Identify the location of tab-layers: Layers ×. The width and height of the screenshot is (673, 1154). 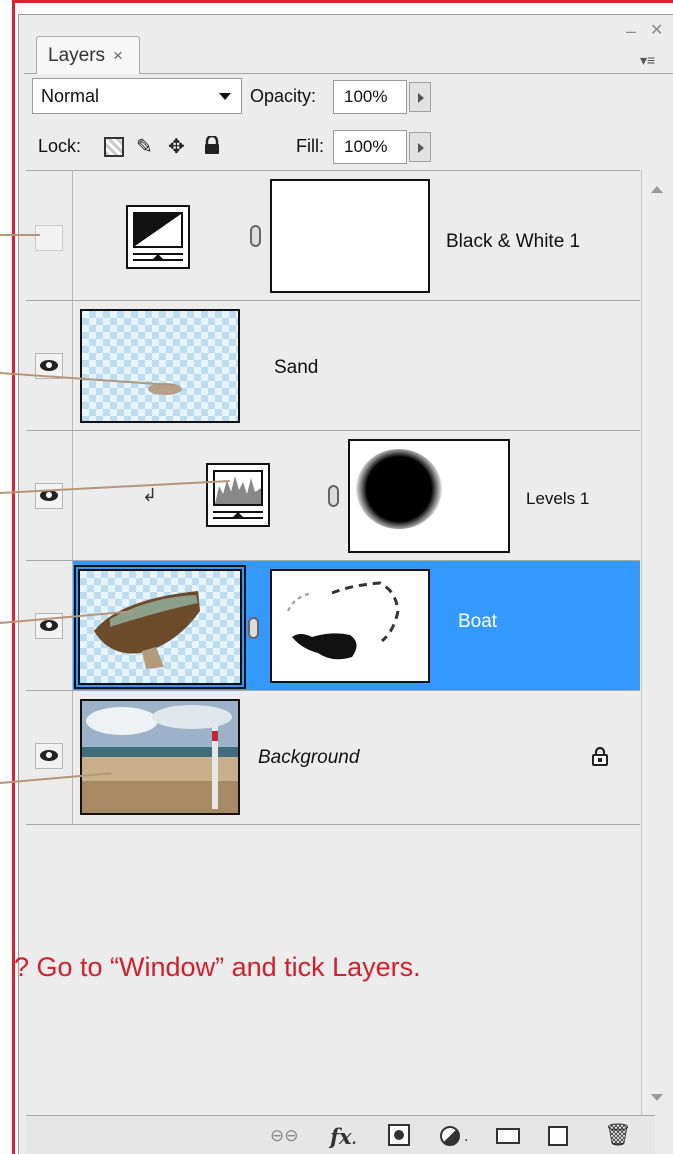
(88, 55).